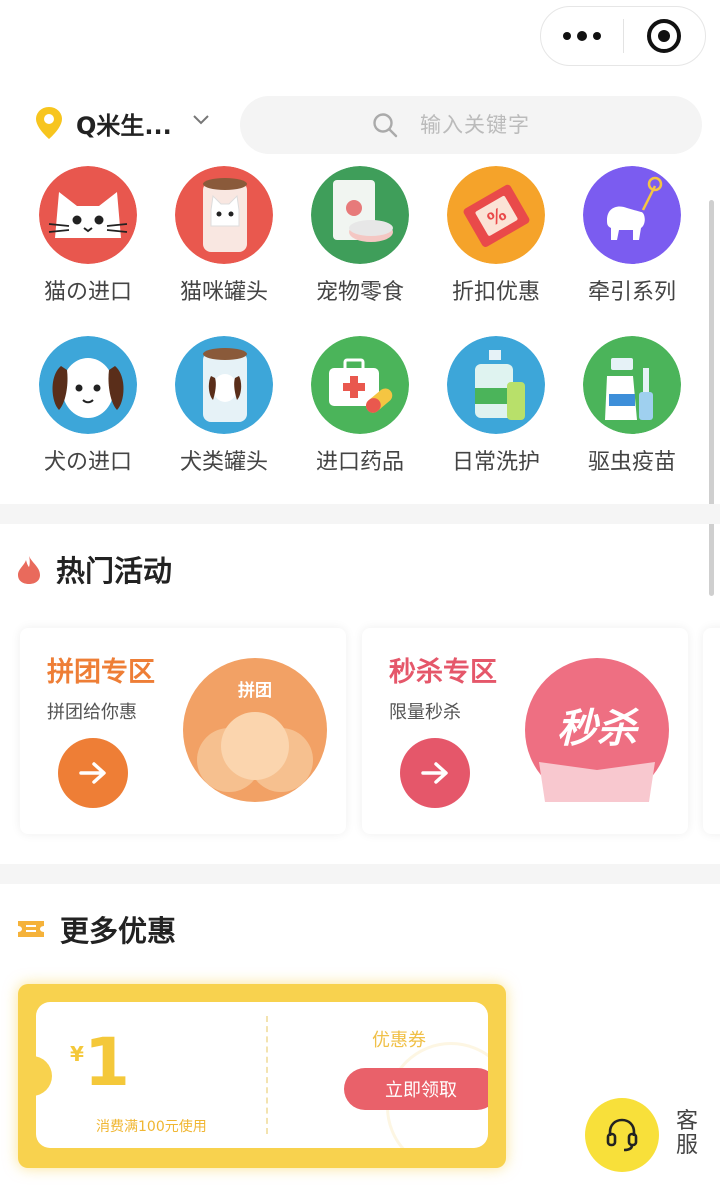 This screenshot has height=1202, width=720. I want to click on coupon-separator, so click(267, 1075).